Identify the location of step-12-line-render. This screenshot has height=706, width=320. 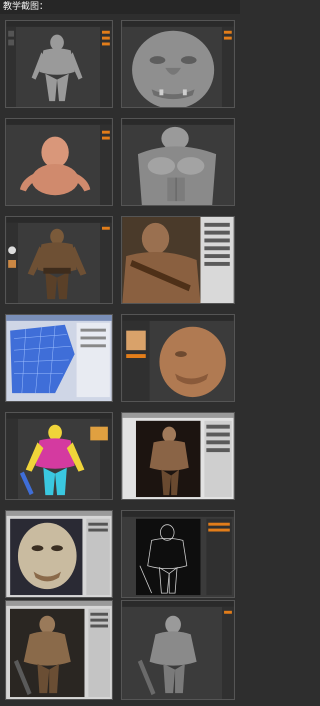
(178, 554).